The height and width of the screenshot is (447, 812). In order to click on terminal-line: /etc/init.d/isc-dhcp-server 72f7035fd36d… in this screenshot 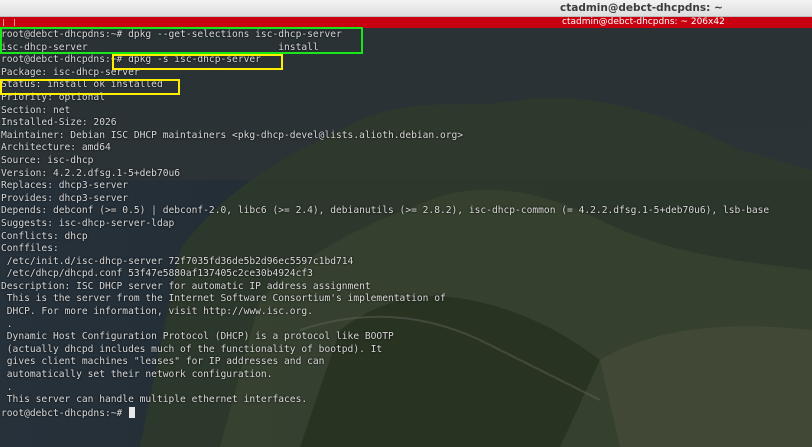, I will do `click(177, 261)`.